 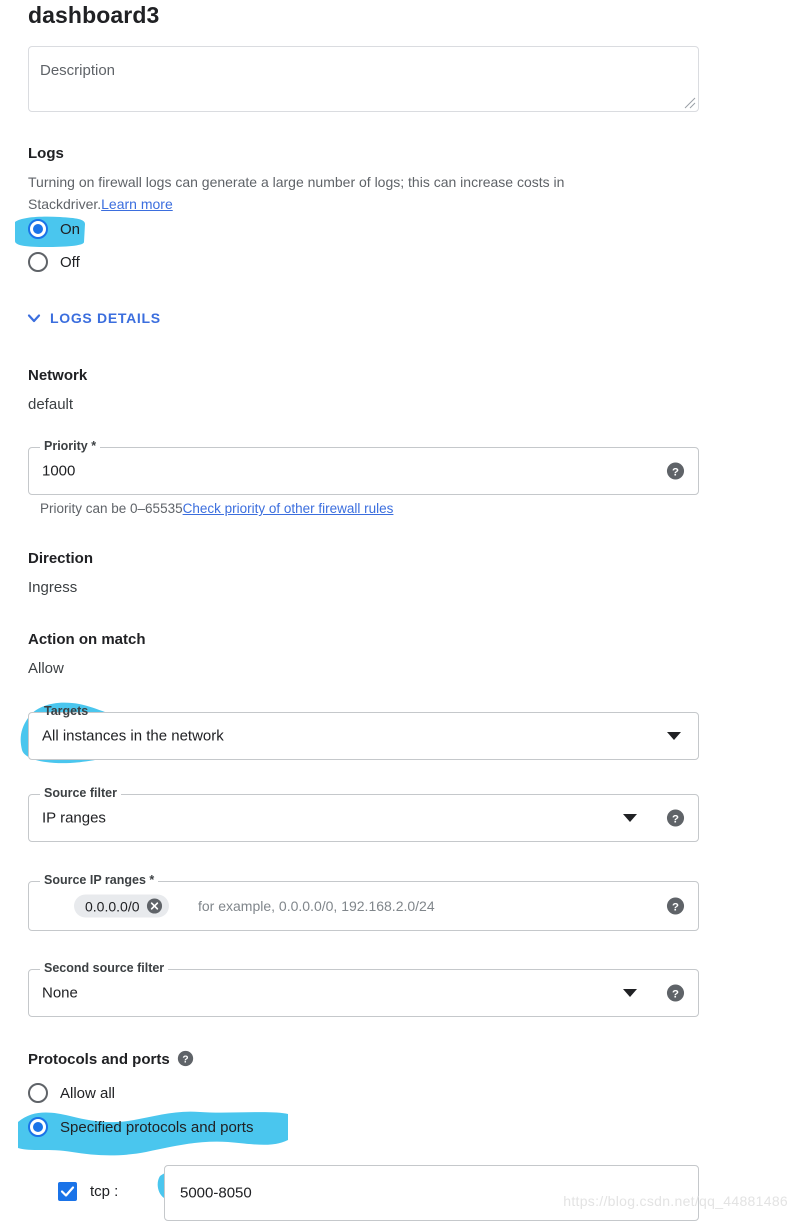 I want to click on radio-logs-off-label: Off, so click(x=70, y=262).